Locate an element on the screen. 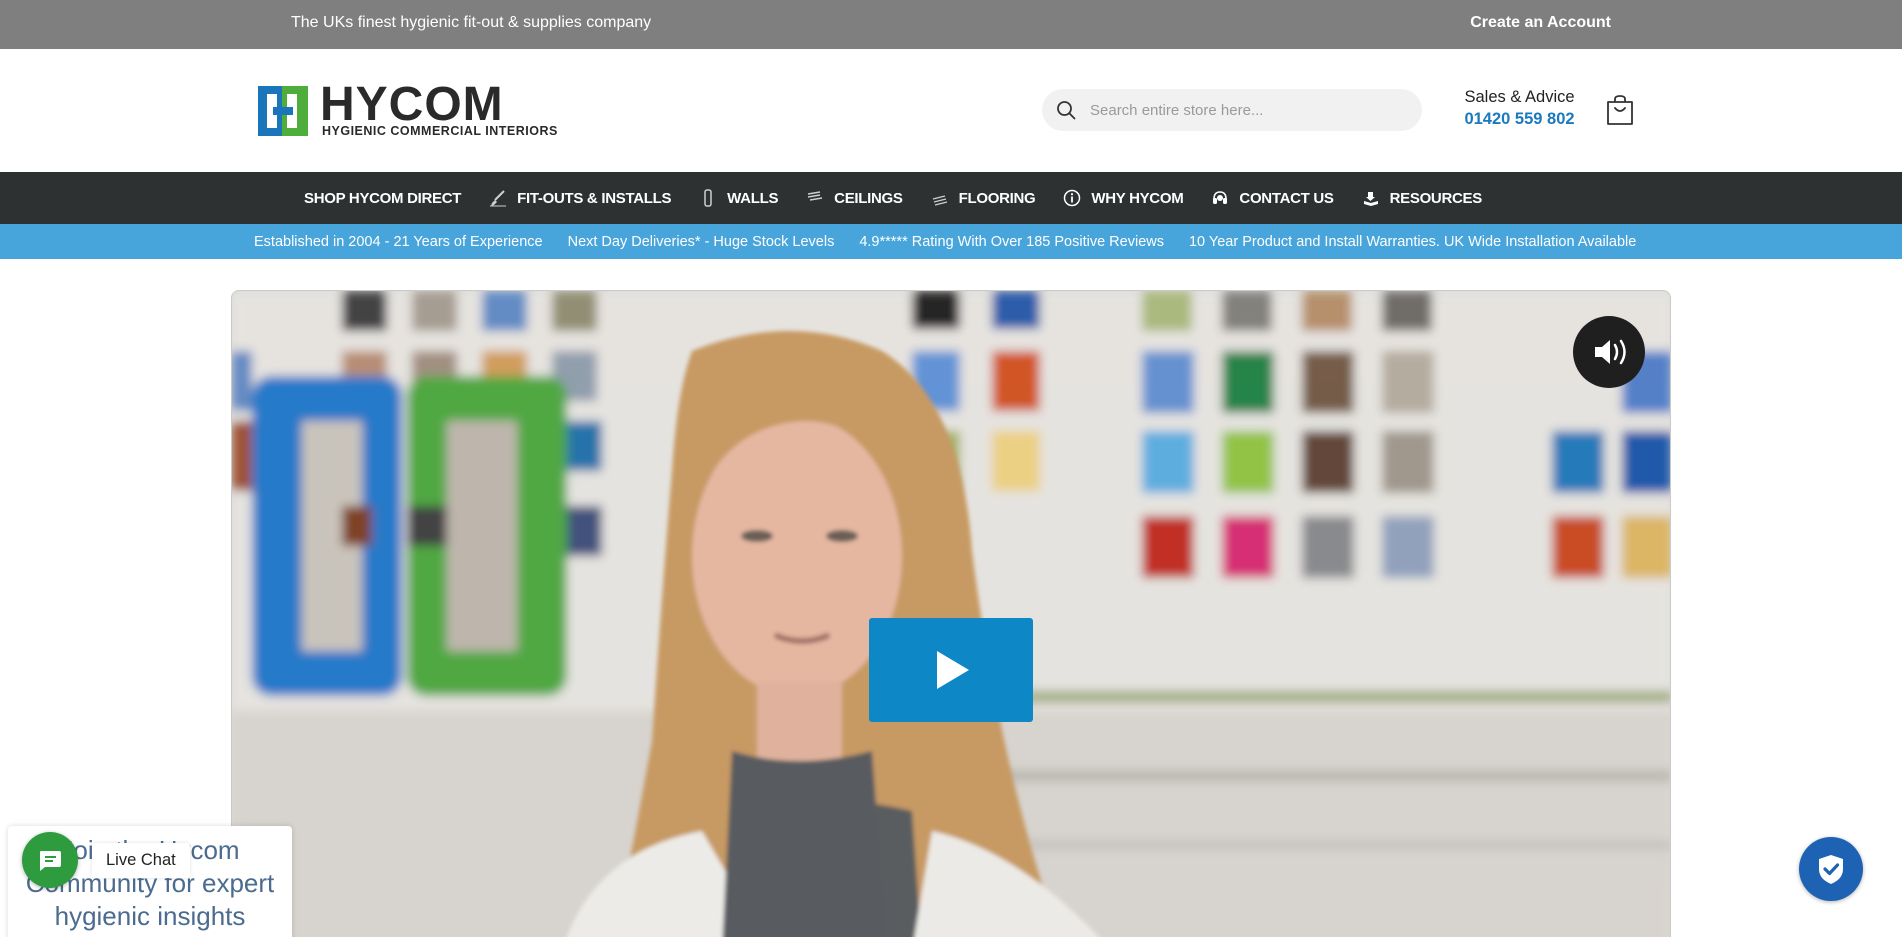 The image size is (1902, 937). nav-item-label: CEILINGS is located at coordinates (868, 198).